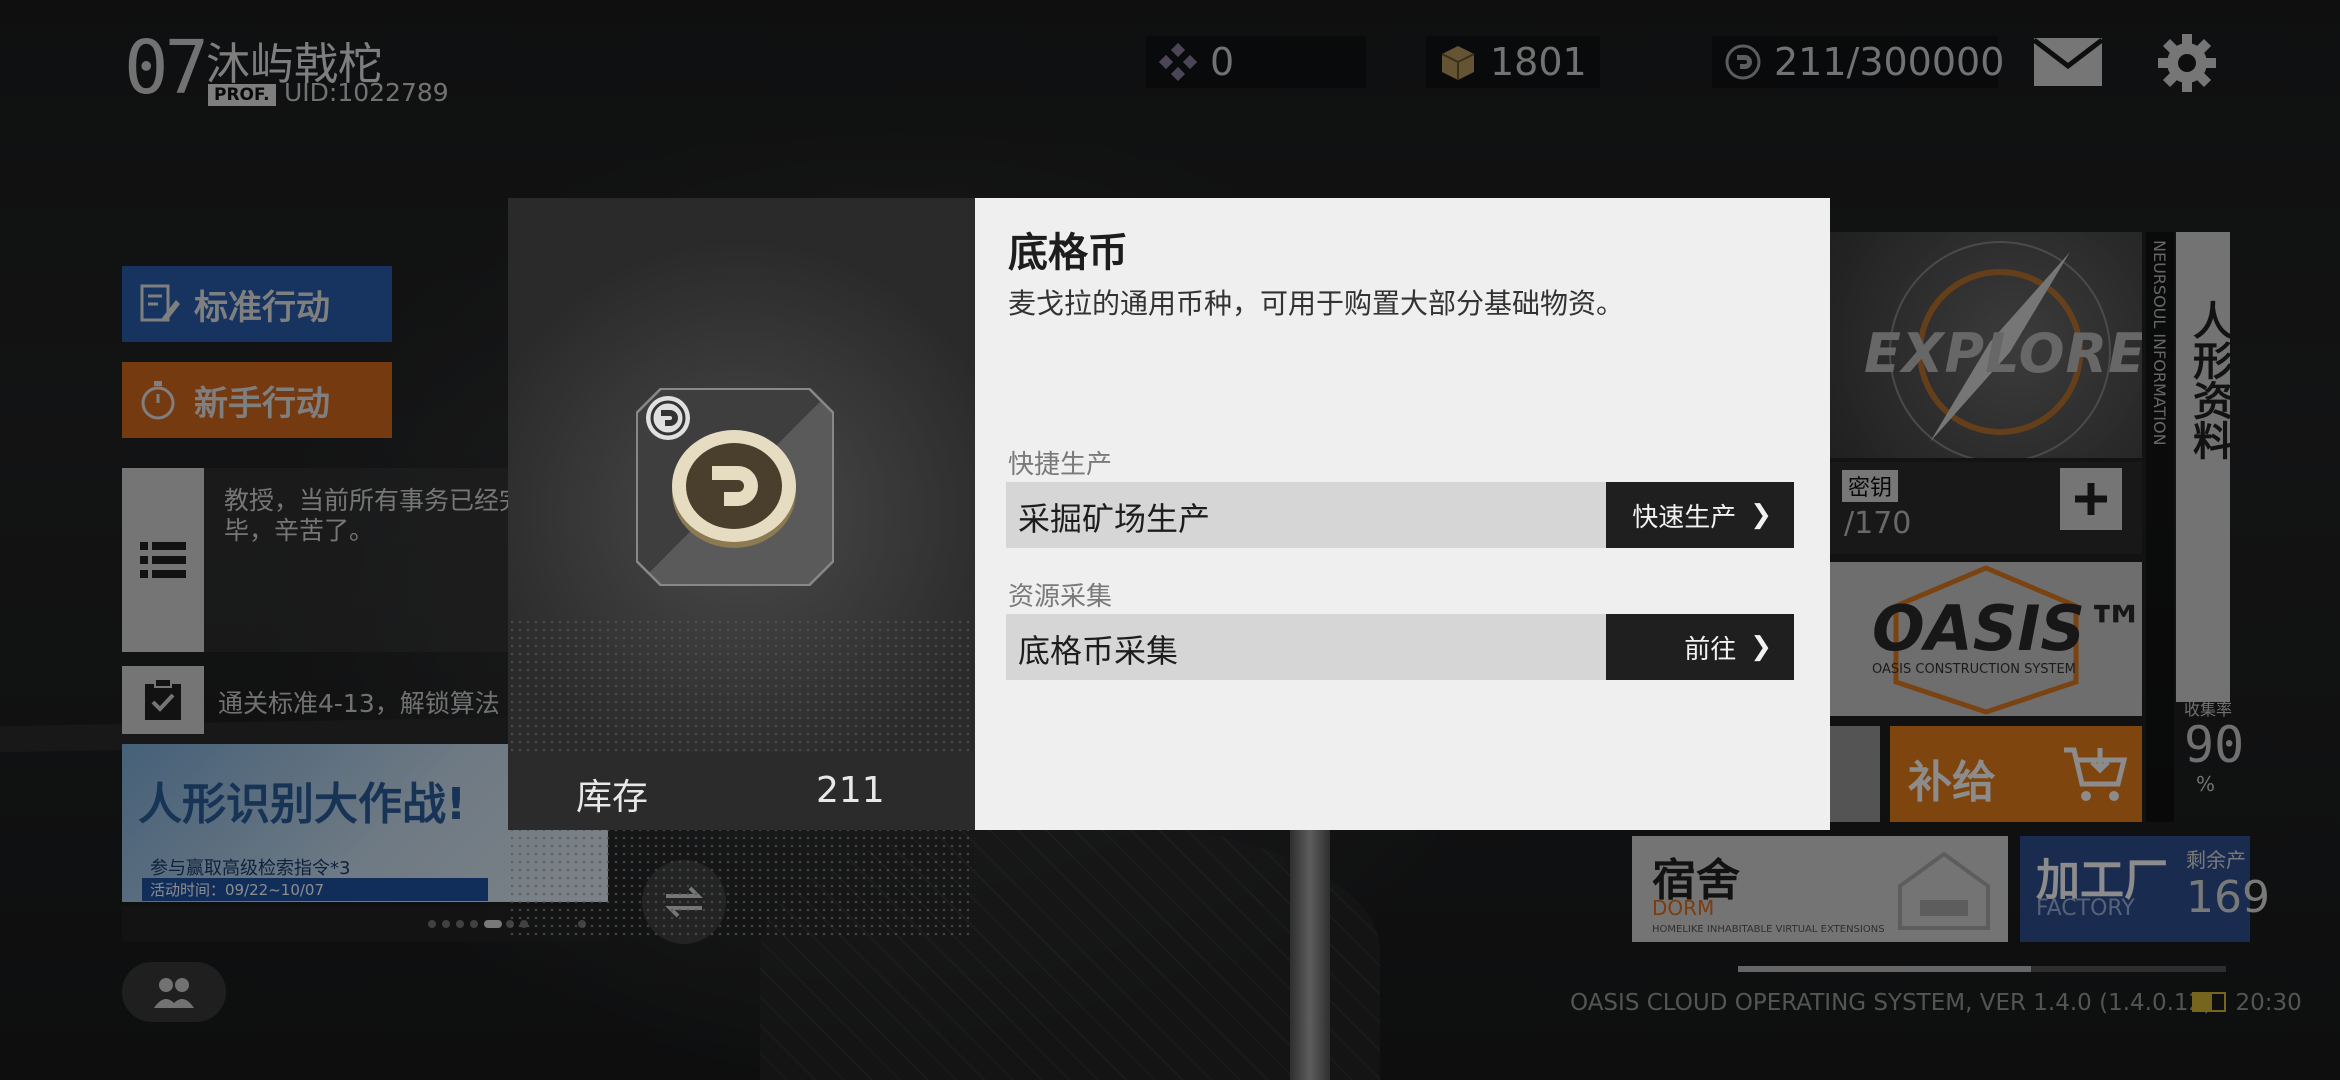 The height and width of the screenshot is (1080, 2340). Describe the element at coordinates (1060, 597) in the screenshot. I see `section-resource-gathering-header: 资源采集` at that location.